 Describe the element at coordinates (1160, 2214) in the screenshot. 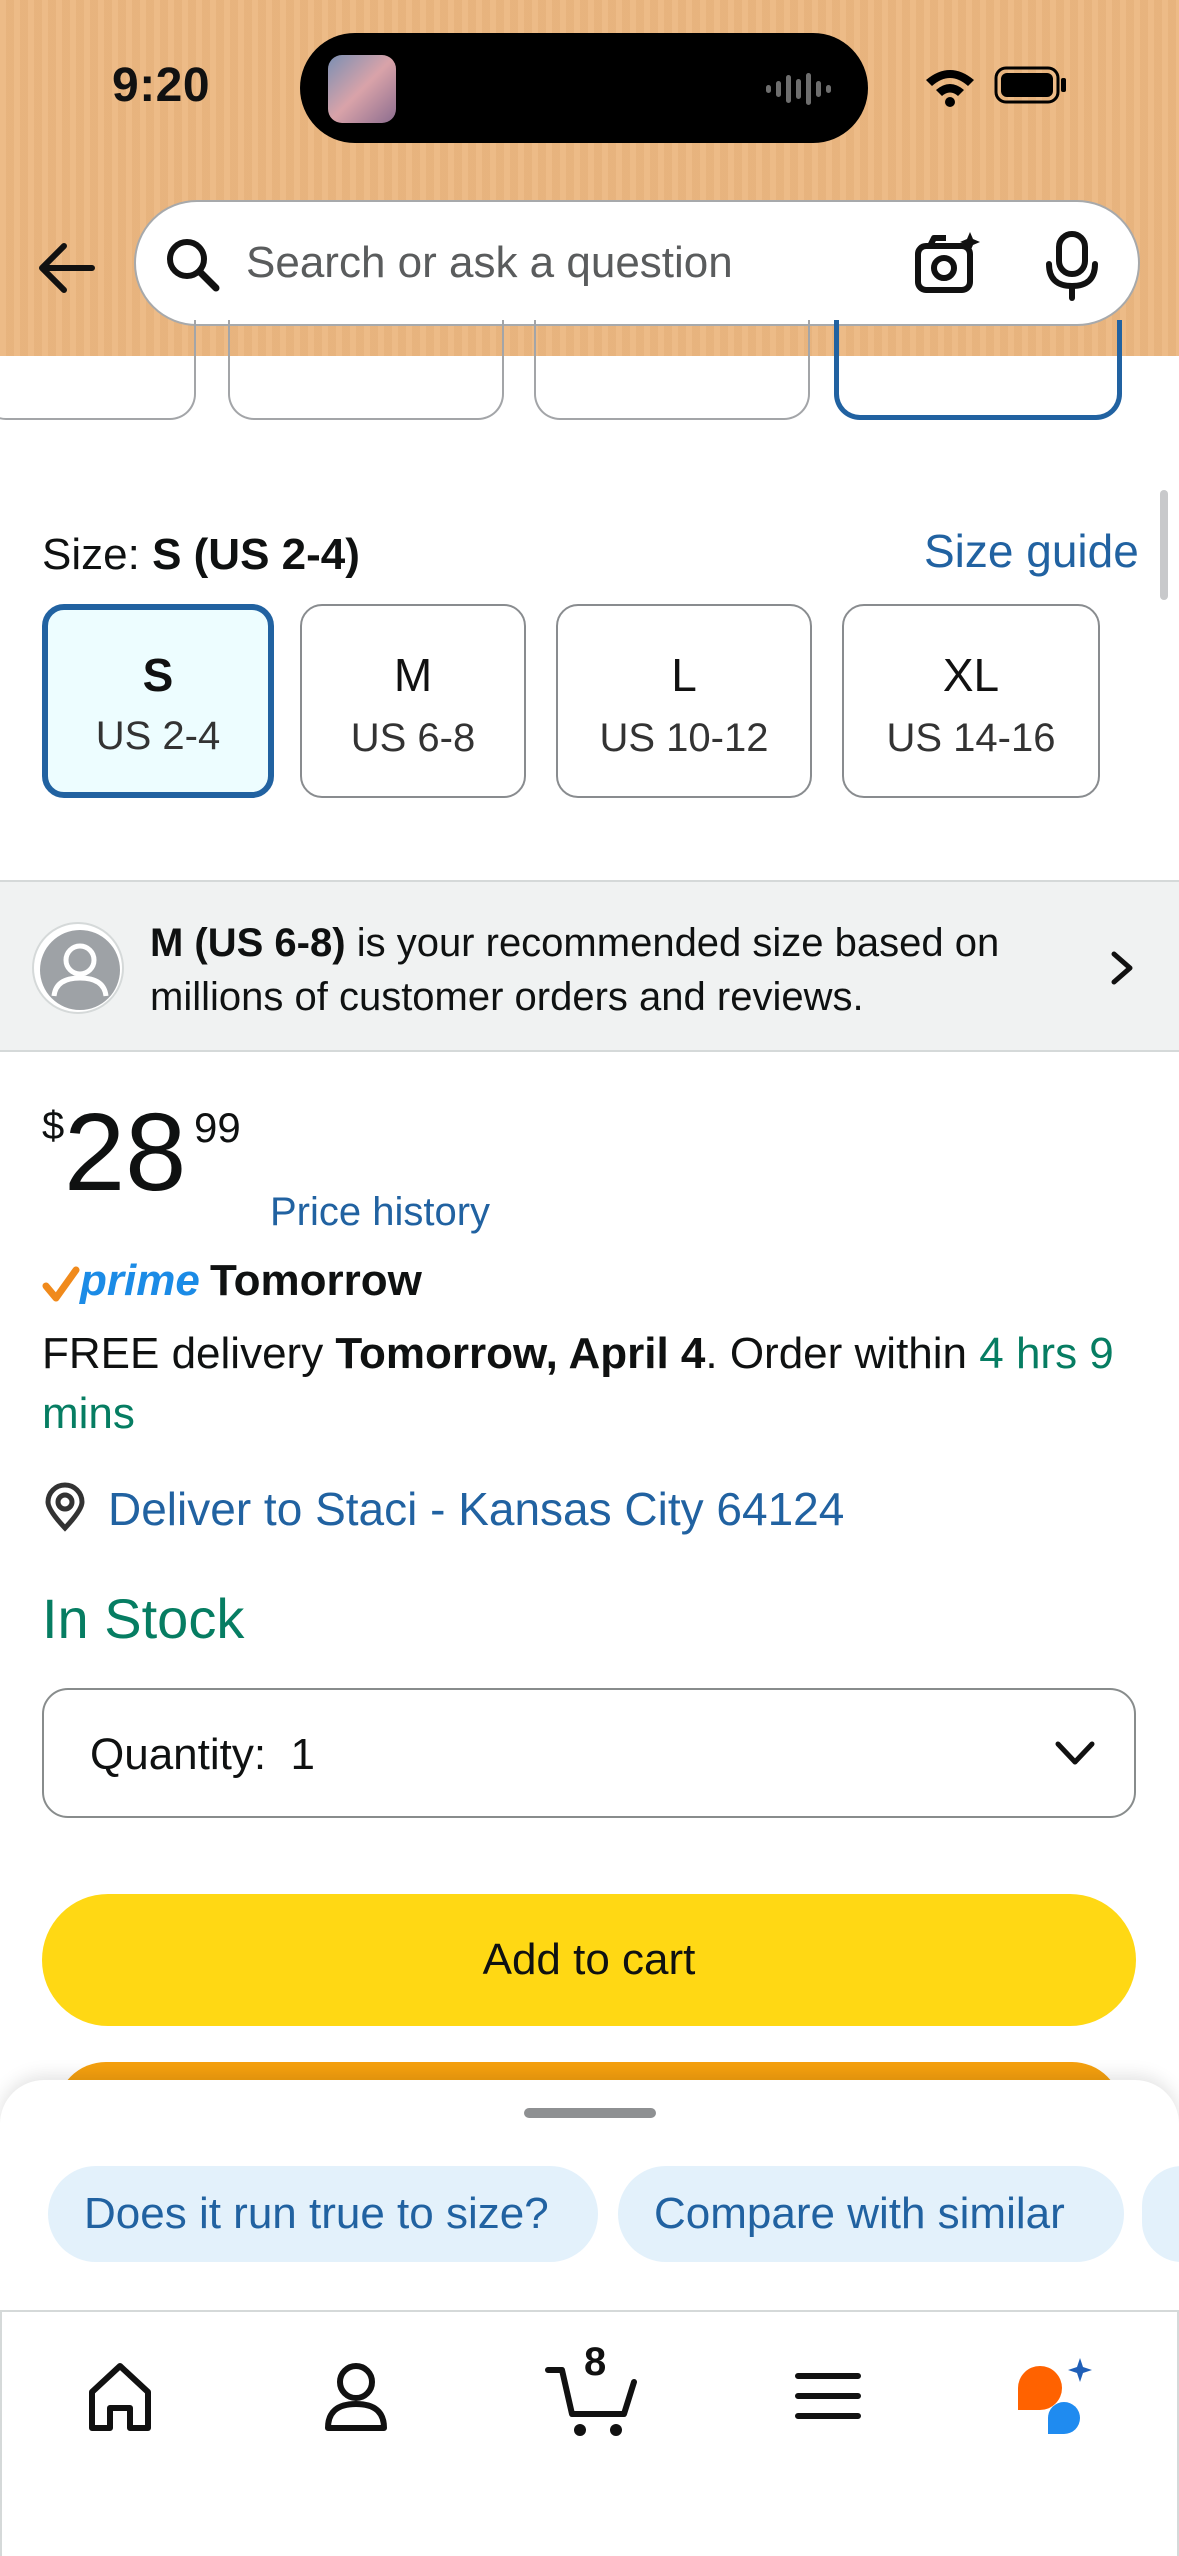

I see `suggestion-chip-overflow` at that location.